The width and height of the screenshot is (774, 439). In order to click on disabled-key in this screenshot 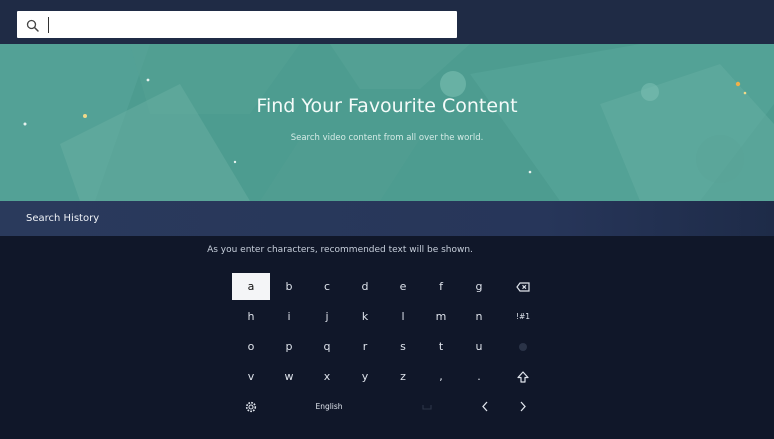, I will do `click(523, 346)`.